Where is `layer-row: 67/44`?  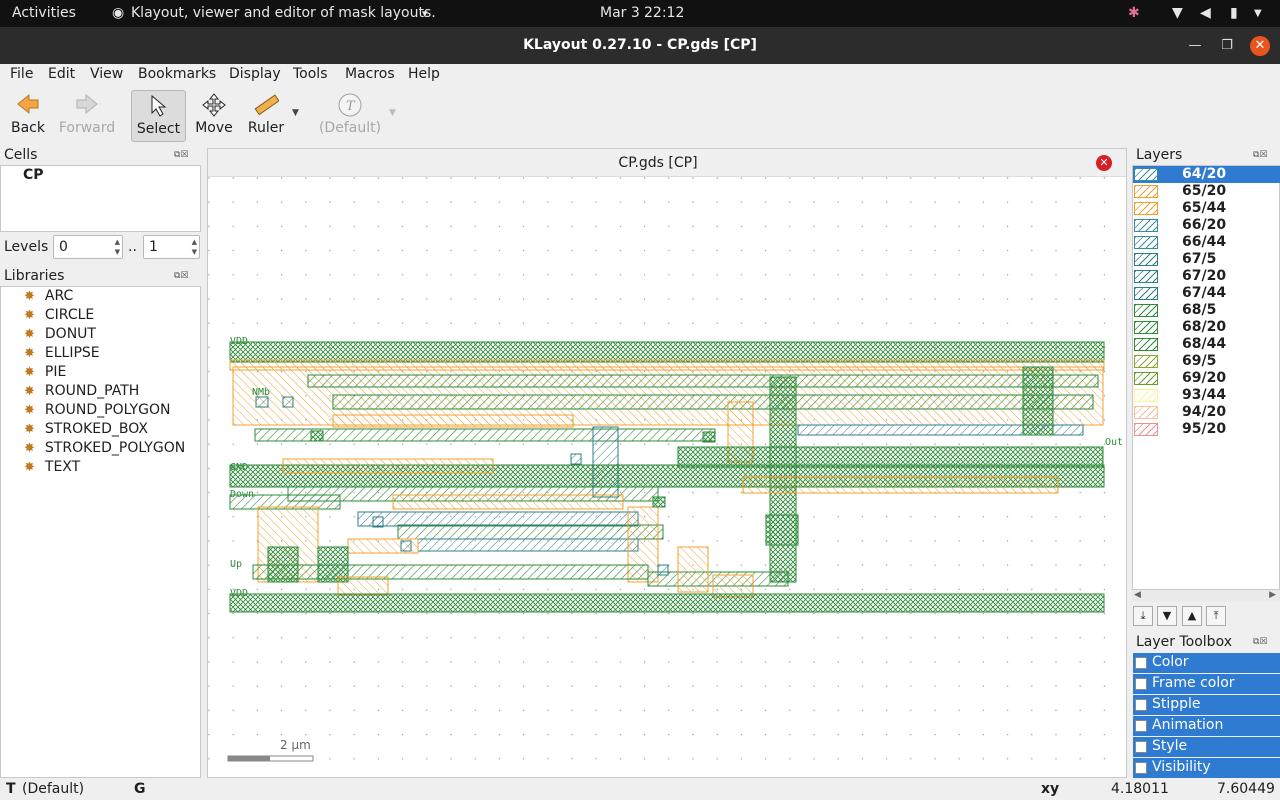
layer-row: 67/44 is located at coordinates (1206, 293).